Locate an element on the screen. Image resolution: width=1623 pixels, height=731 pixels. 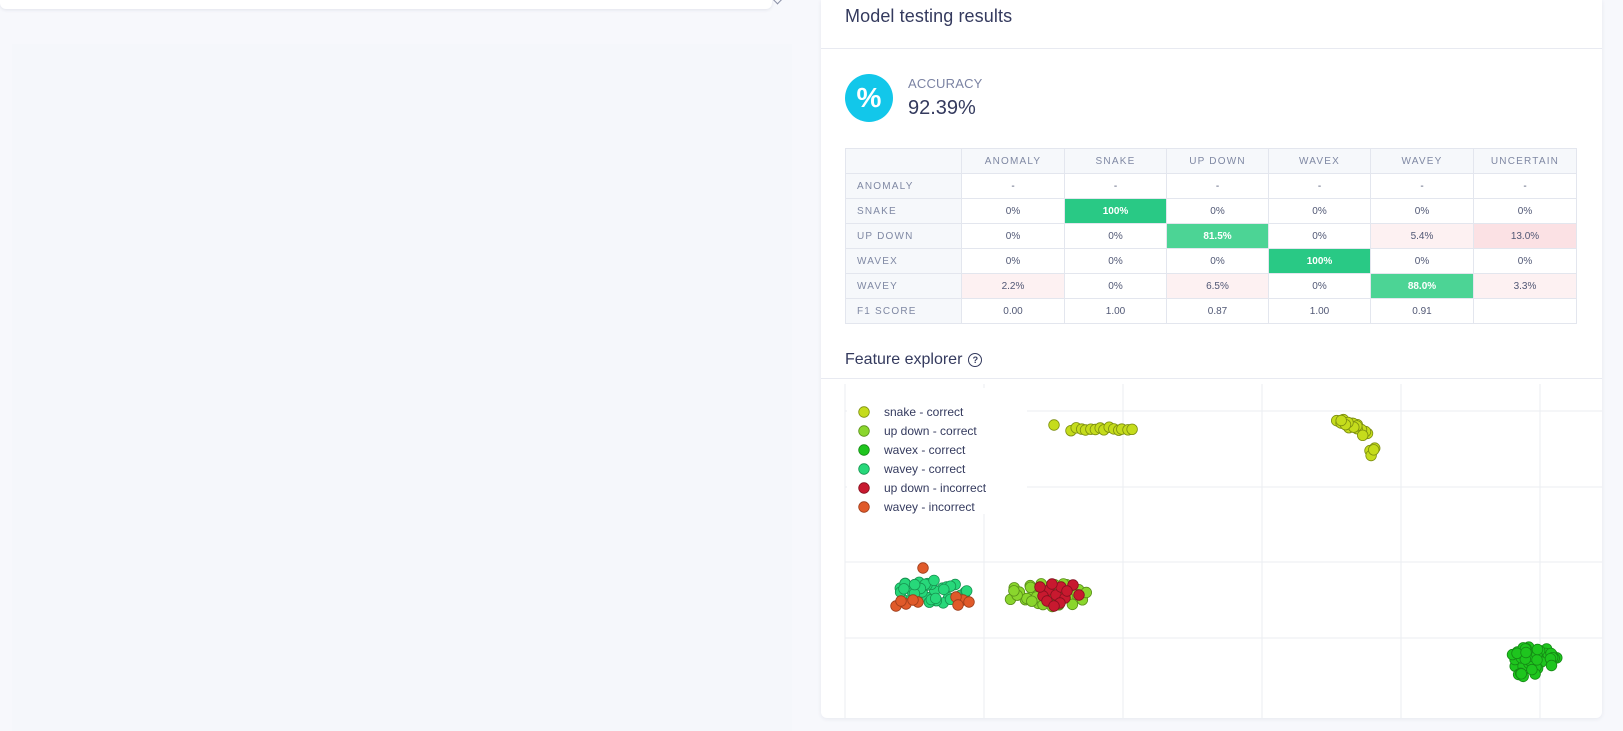
f1-score-cell: 1.00 is located at coordinates (1319, 311).